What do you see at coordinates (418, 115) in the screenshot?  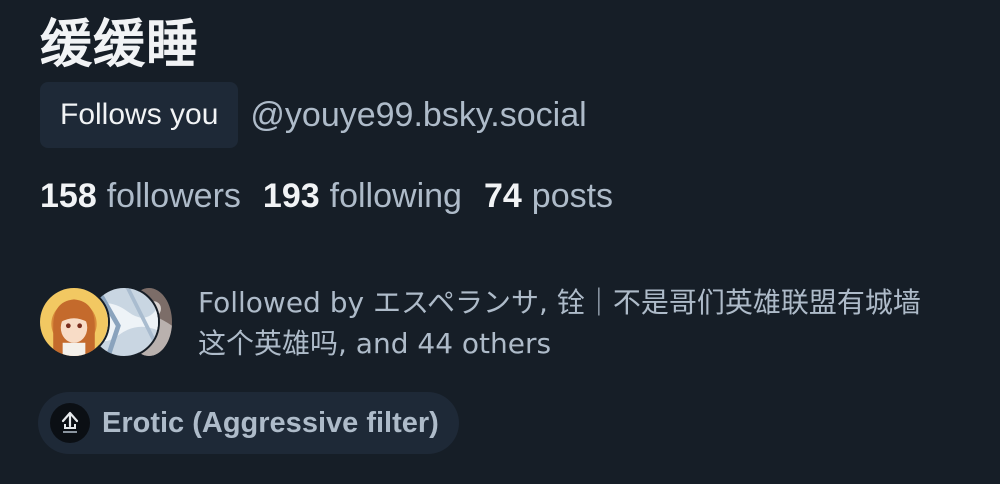 I see `profile-handle: @youye99.bsky.social` at bounding box center [418, 115].